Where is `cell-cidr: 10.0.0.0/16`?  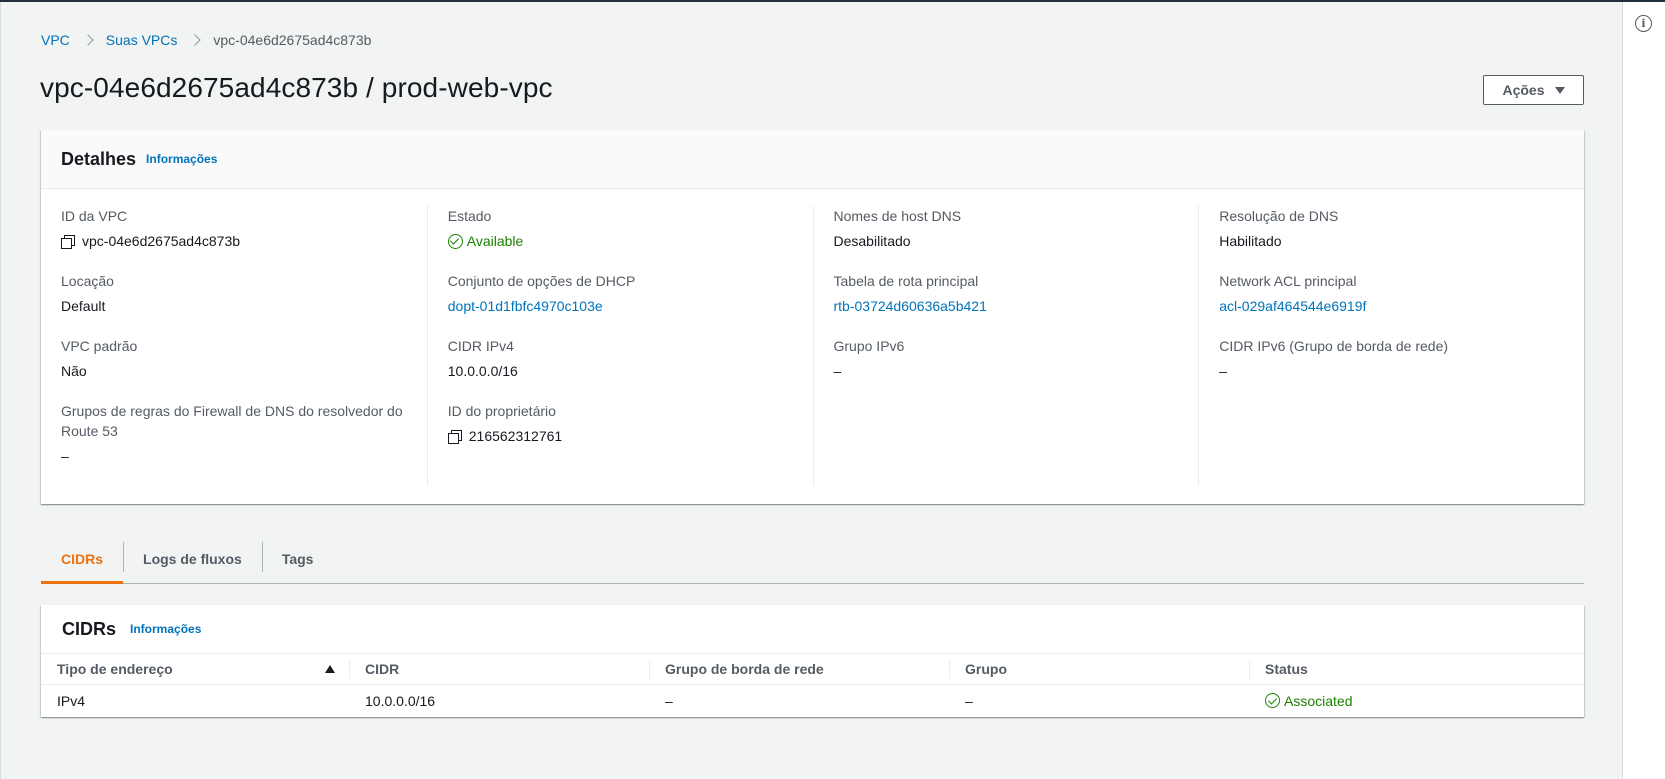 cell-cidr: 10.0.0.0/16 is located at coordinates (400, 700).